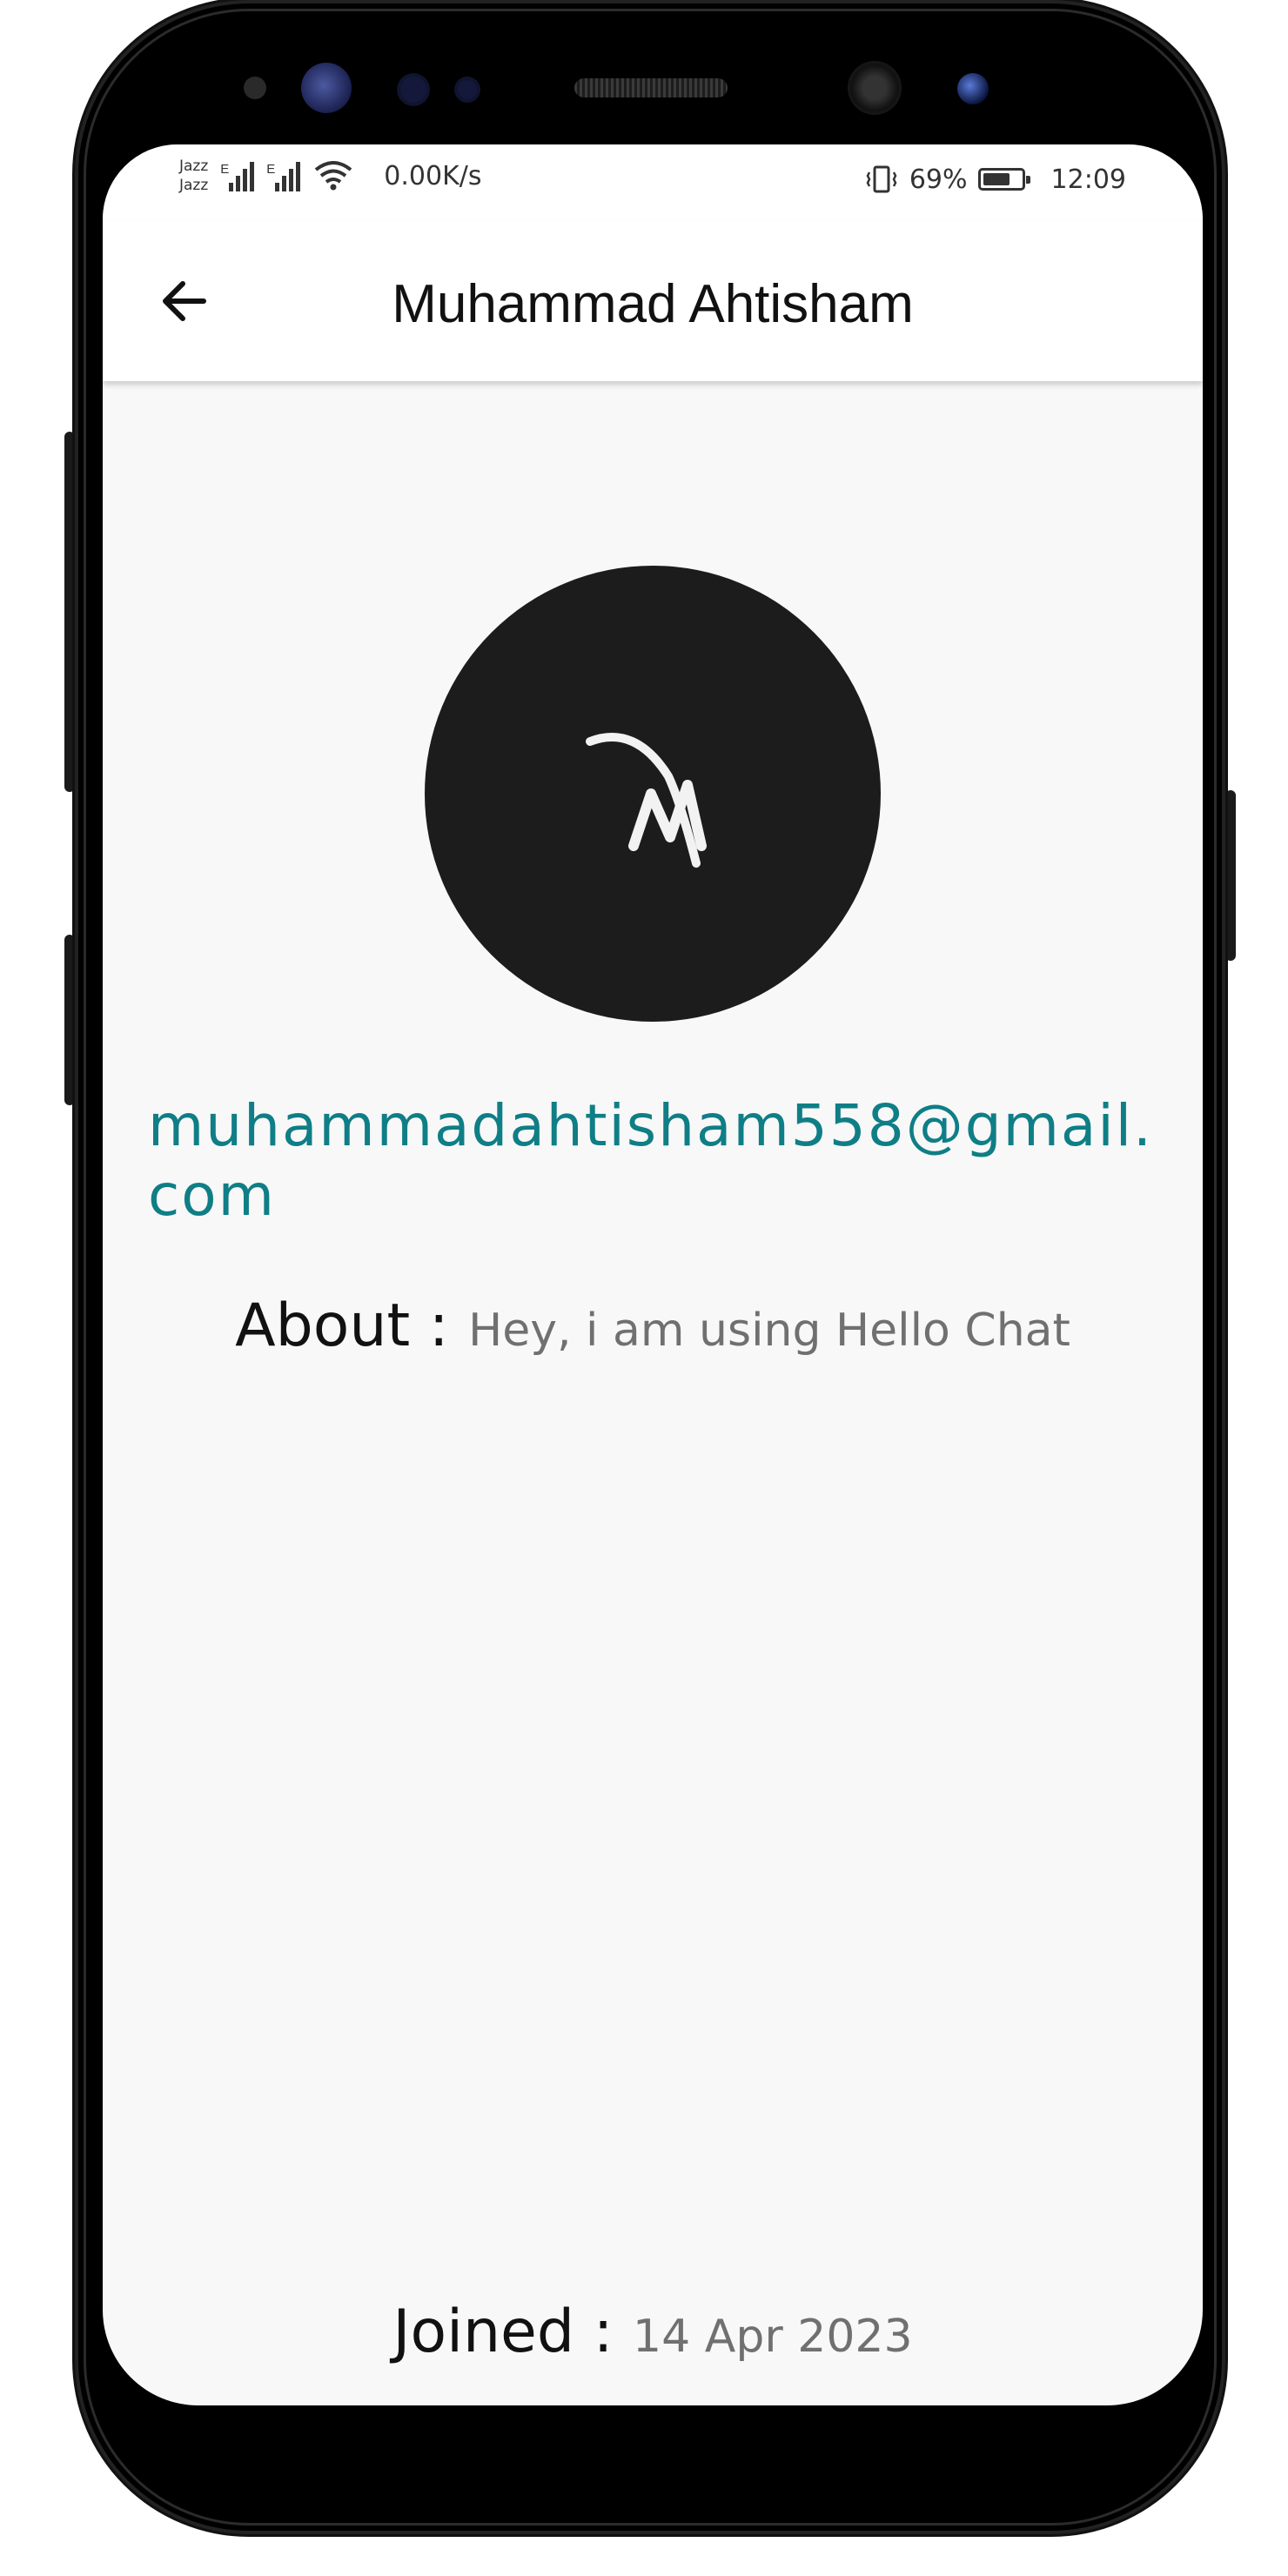 The height and width of the screenshot is (2576, 1288). What do you see at coordinates (1088, 179) in the screenshot?
I see `clock: 12:09` at bounding box center [1088, 179].